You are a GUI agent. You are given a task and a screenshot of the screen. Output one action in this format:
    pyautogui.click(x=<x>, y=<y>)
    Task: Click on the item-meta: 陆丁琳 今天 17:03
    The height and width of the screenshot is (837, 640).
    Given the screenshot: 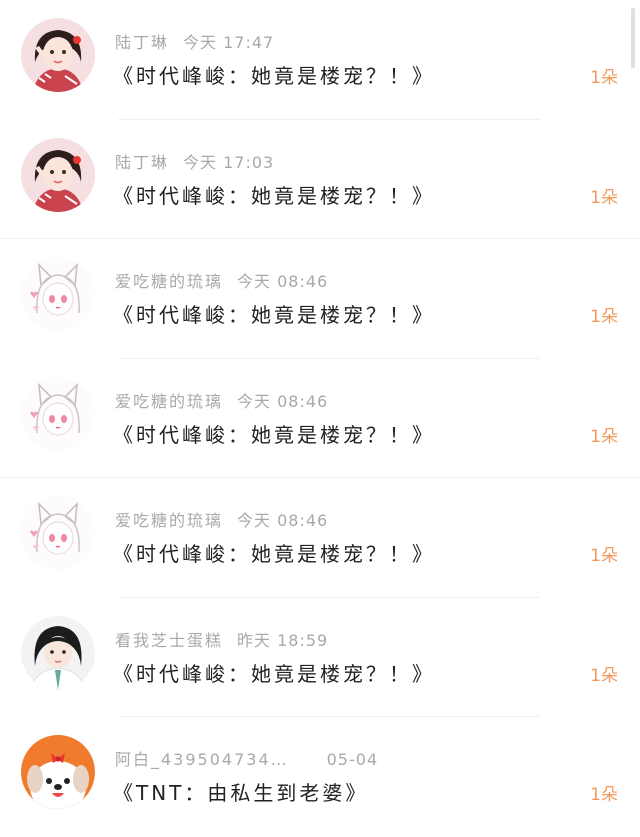 What is the action you would take?
    pyautogui.click(x=194, y=161)
    